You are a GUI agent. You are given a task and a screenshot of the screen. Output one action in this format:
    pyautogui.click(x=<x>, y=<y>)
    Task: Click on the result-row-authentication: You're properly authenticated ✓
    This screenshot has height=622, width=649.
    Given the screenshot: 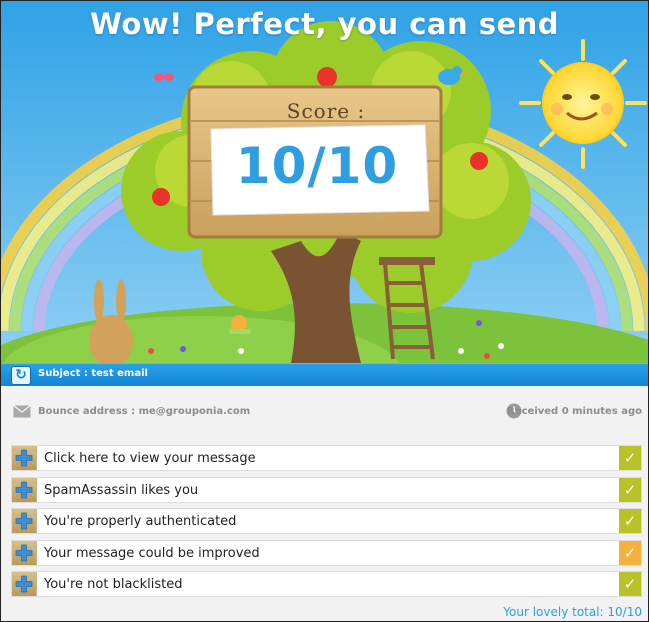 What is the action you would take?
    pyautogui.click(x=326, y=521)
    